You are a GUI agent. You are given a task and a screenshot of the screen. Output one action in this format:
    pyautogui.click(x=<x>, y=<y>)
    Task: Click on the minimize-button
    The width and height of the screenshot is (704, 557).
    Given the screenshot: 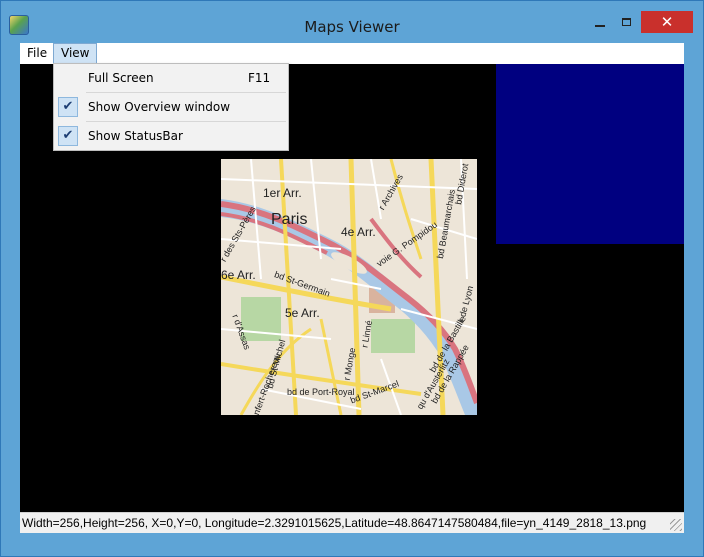 What is the action you would take?
    pyautogui.click(x=600, y=22)
    